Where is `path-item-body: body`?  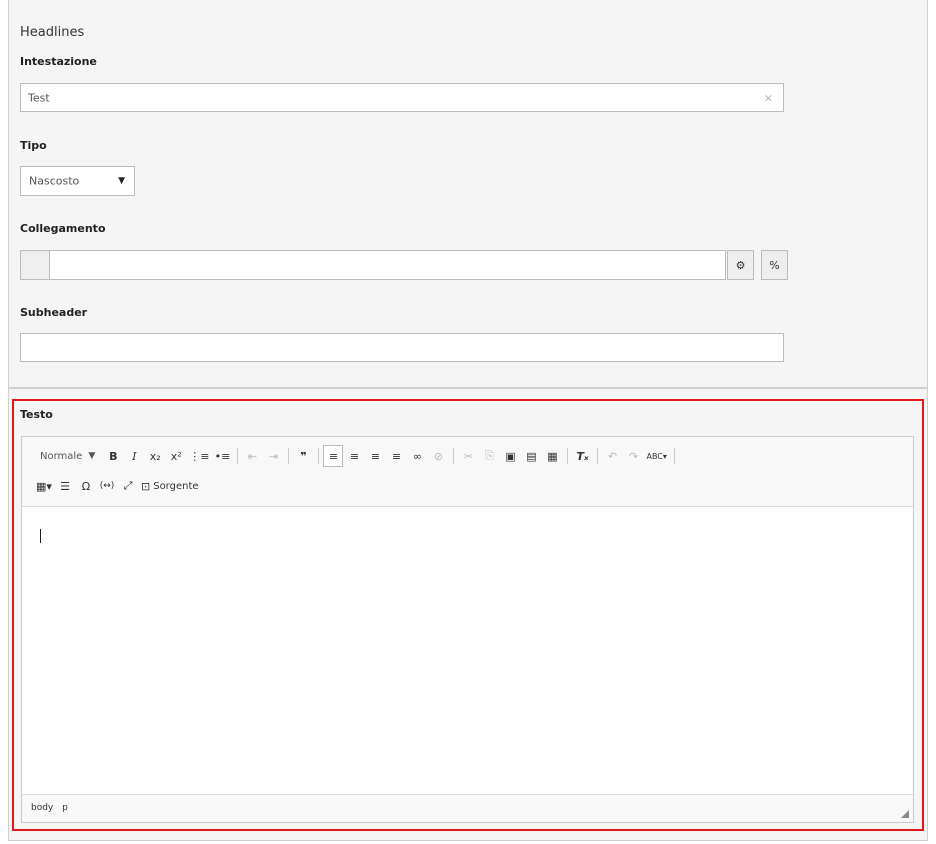 path-item-body: body is located at coordinates (42, 808).